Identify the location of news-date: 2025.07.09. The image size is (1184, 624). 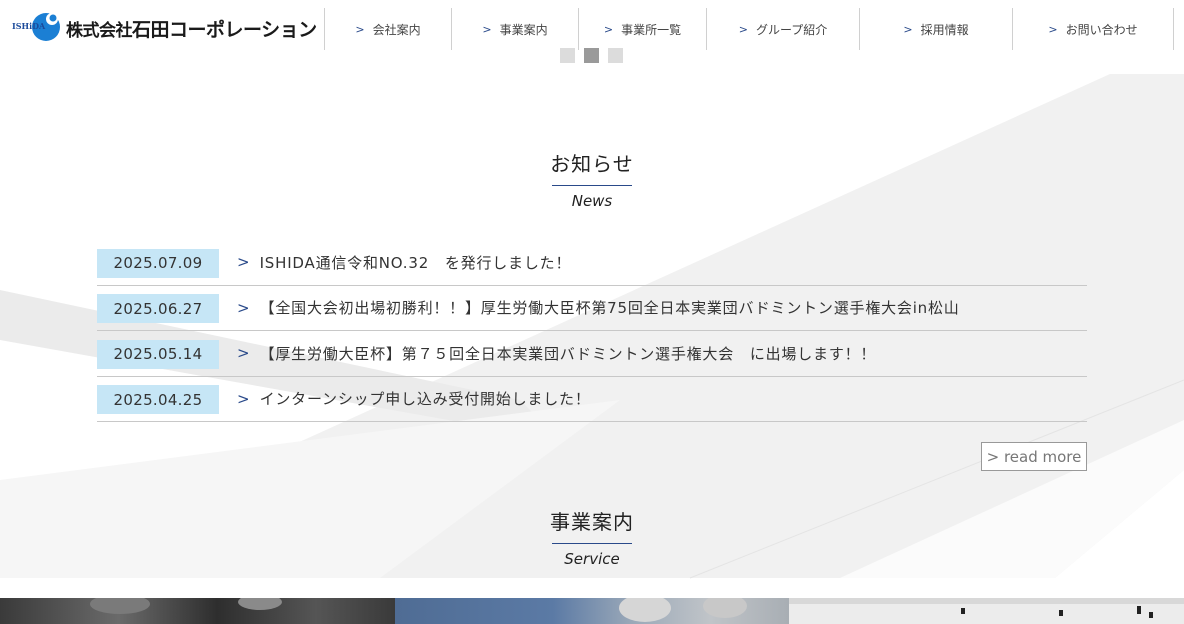
(158, 263).